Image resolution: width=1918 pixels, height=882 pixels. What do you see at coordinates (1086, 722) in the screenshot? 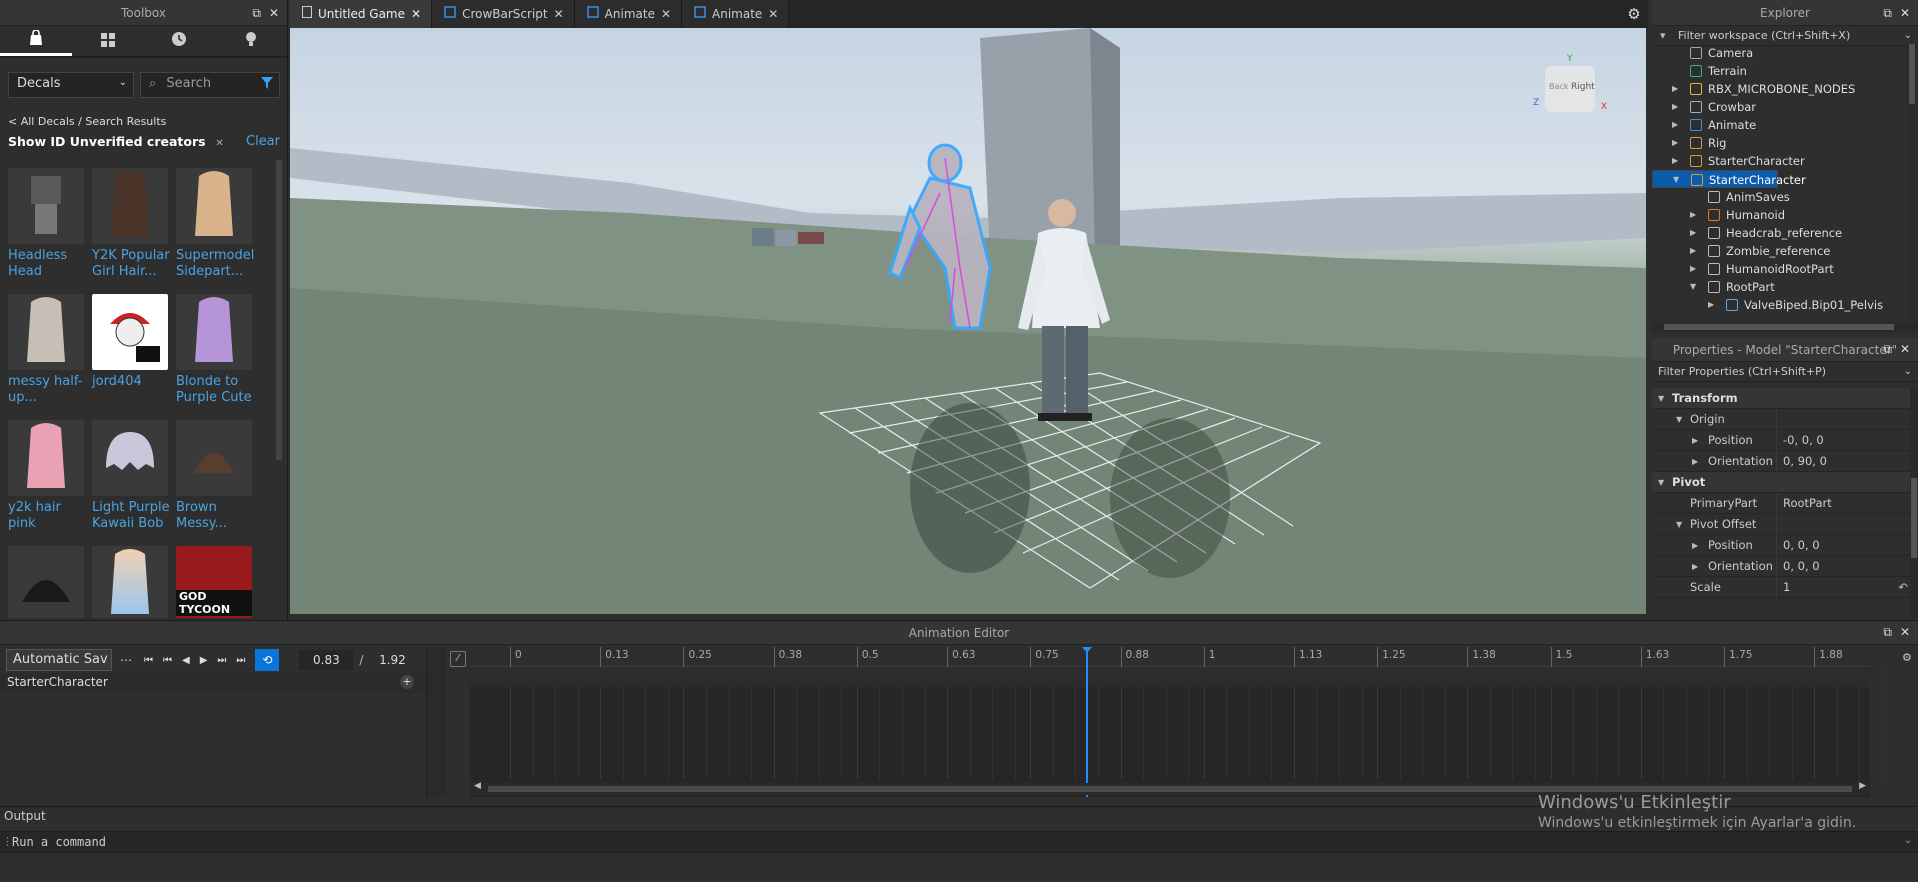
I see `playhead` at bounding box center [1086, 722].